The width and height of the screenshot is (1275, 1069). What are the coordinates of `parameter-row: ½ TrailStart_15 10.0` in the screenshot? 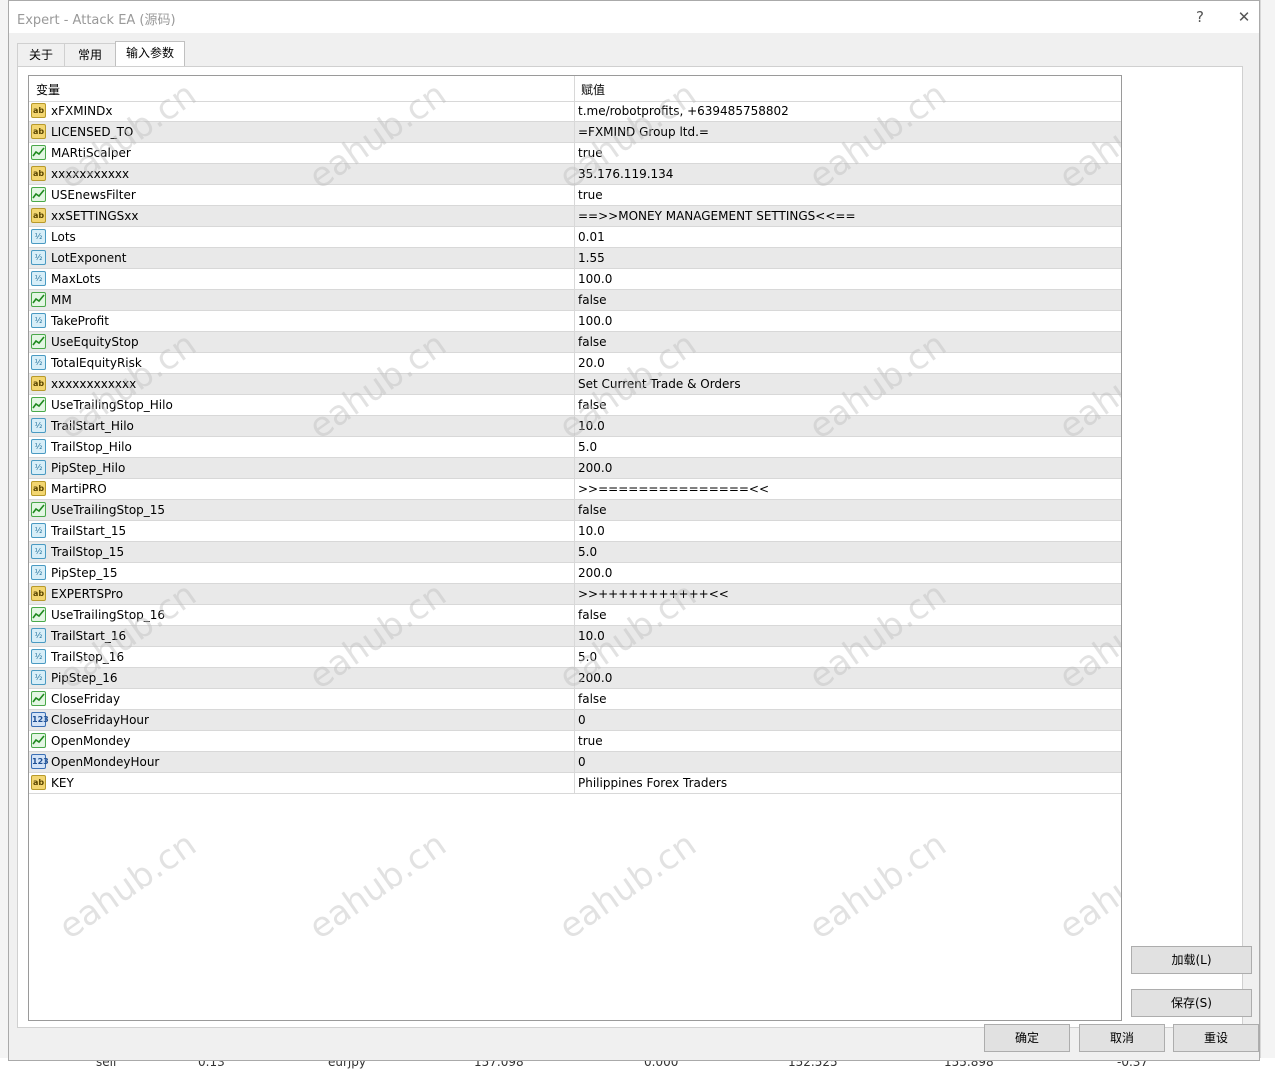 It's located at (575, 531).